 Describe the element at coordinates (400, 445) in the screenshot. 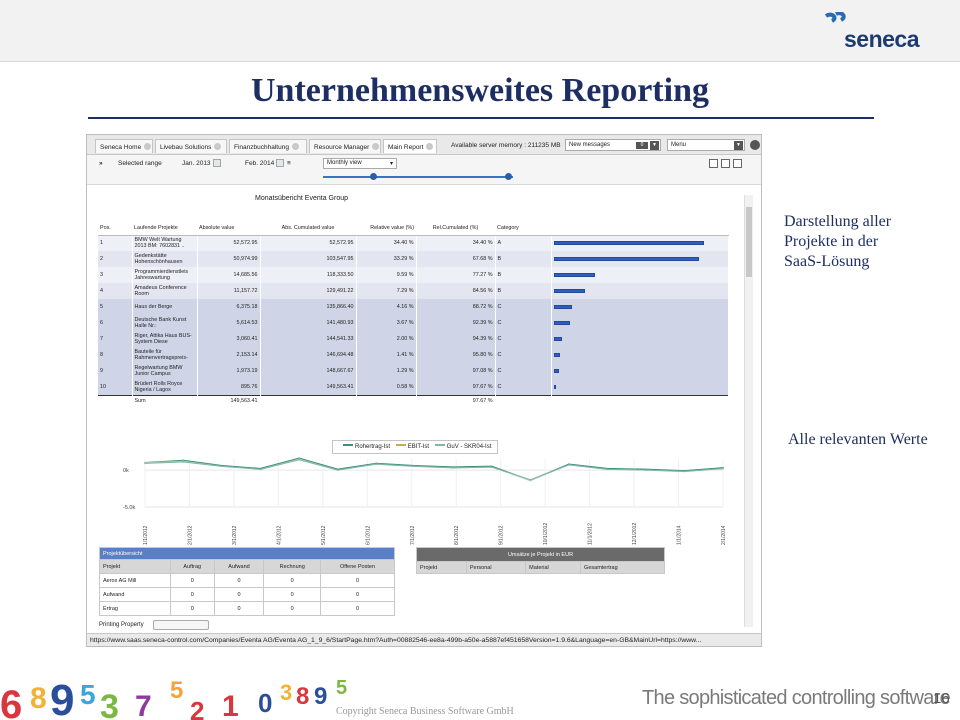

I see `legend-swatch` at that location.